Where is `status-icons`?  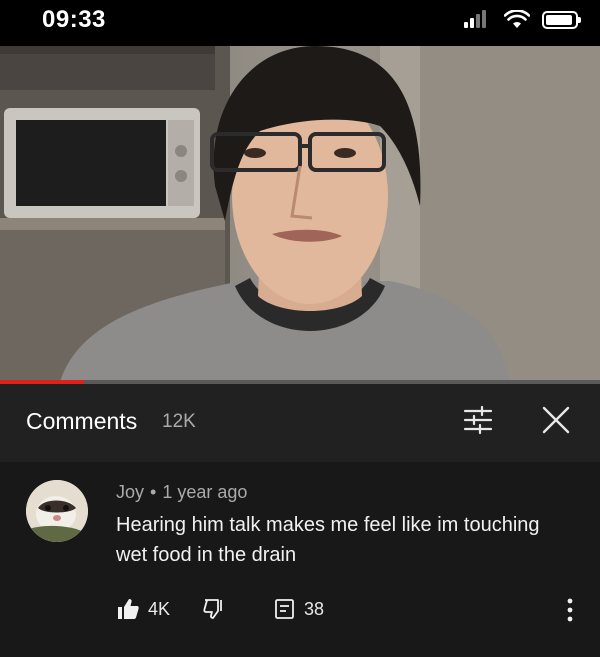 status-icons is located at coordinates (522, 20).